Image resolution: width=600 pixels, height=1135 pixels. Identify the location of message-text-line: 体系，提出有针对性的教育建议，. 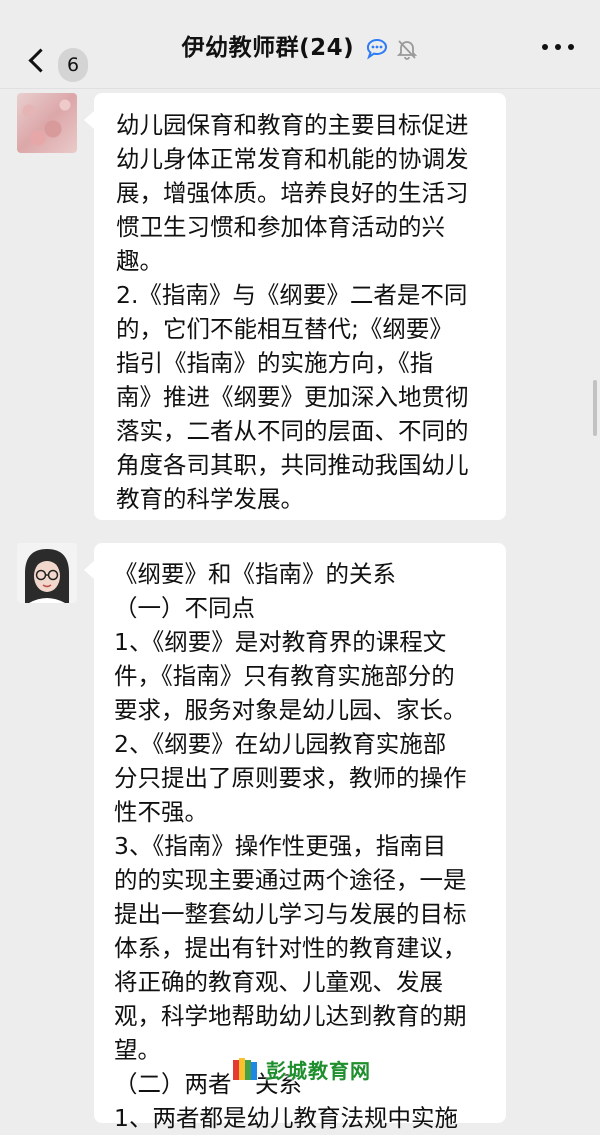
(290, 948).